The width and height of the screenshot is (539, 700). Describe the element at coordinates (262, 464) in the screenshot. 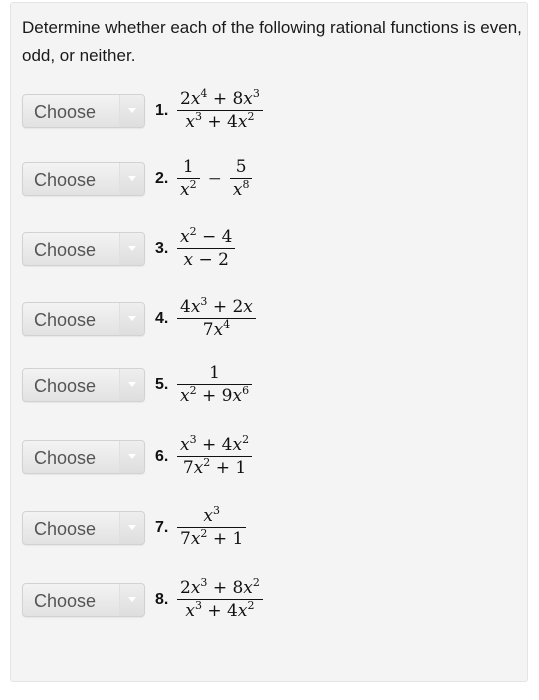

I see `question-row-6: Choose 6. x3 + 4x2 7x2 + 1` at that location.